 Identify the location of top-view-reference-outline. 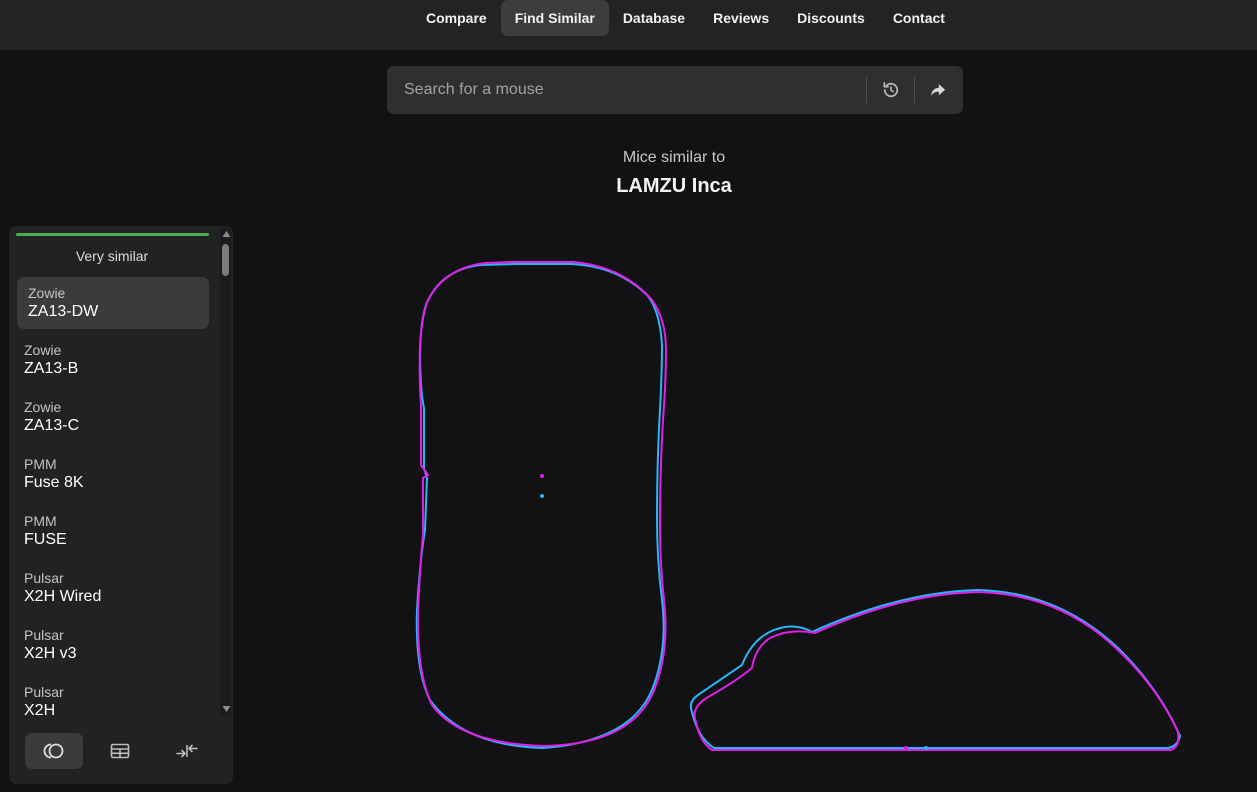
(542, 504).